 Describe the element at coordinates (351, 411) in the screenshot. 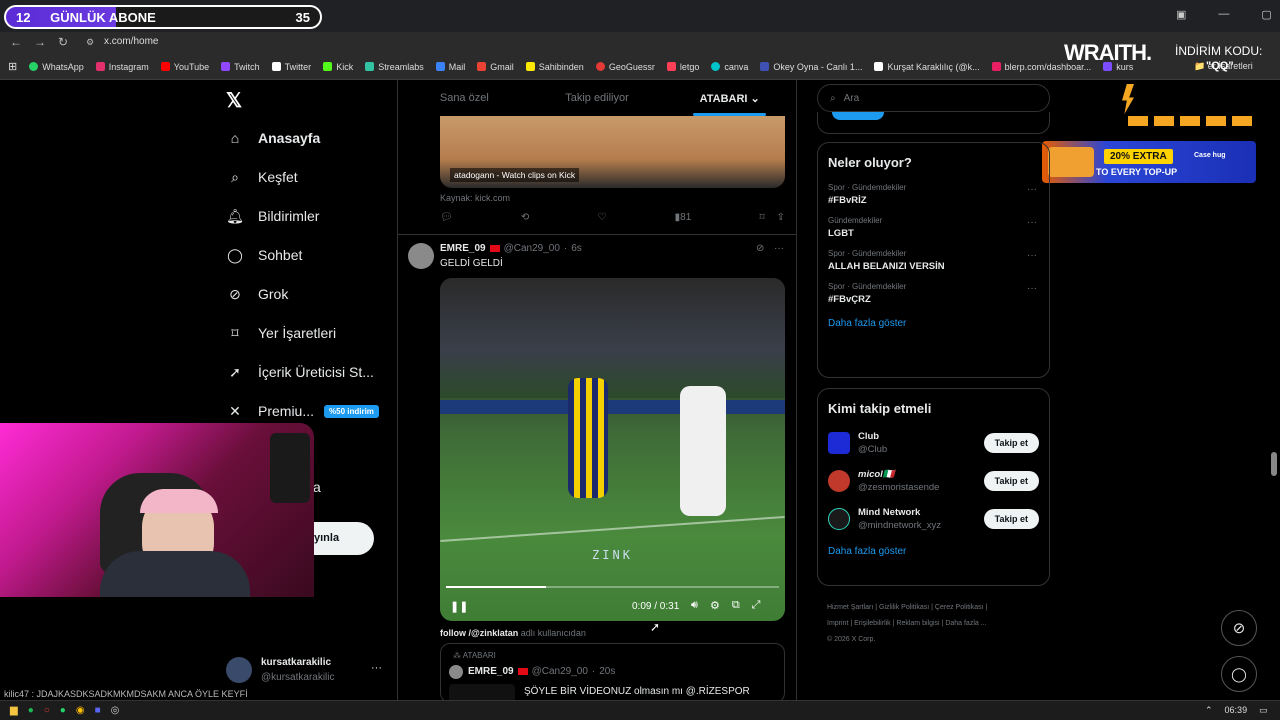

I see `premium-badge: %50 indirim` at that location.